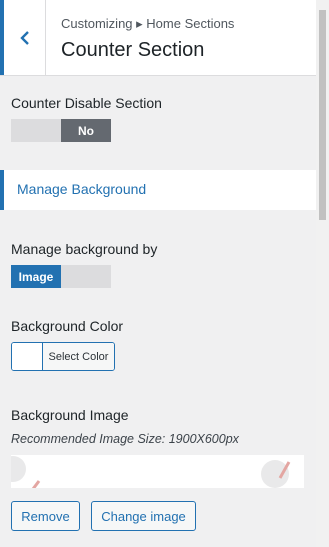  I want to click on back-button, so click(23, 37).